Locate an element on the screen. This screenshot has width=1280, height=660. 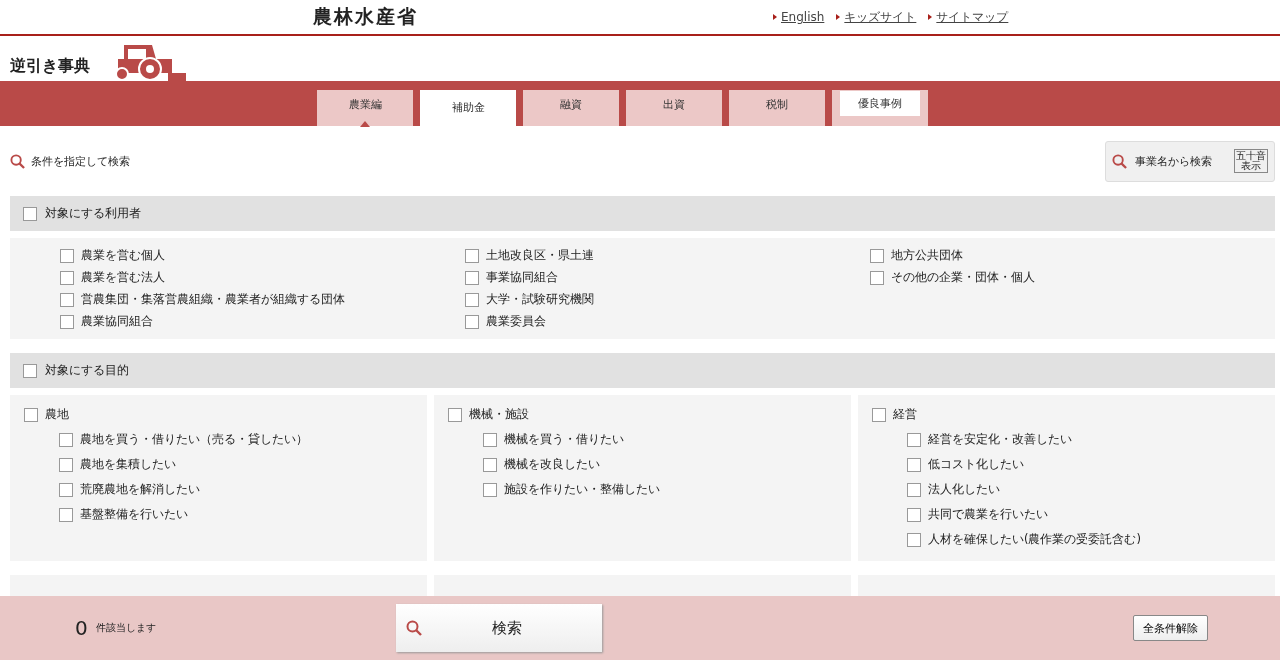
tab: 補助金 is located at coordinates (468, 108).